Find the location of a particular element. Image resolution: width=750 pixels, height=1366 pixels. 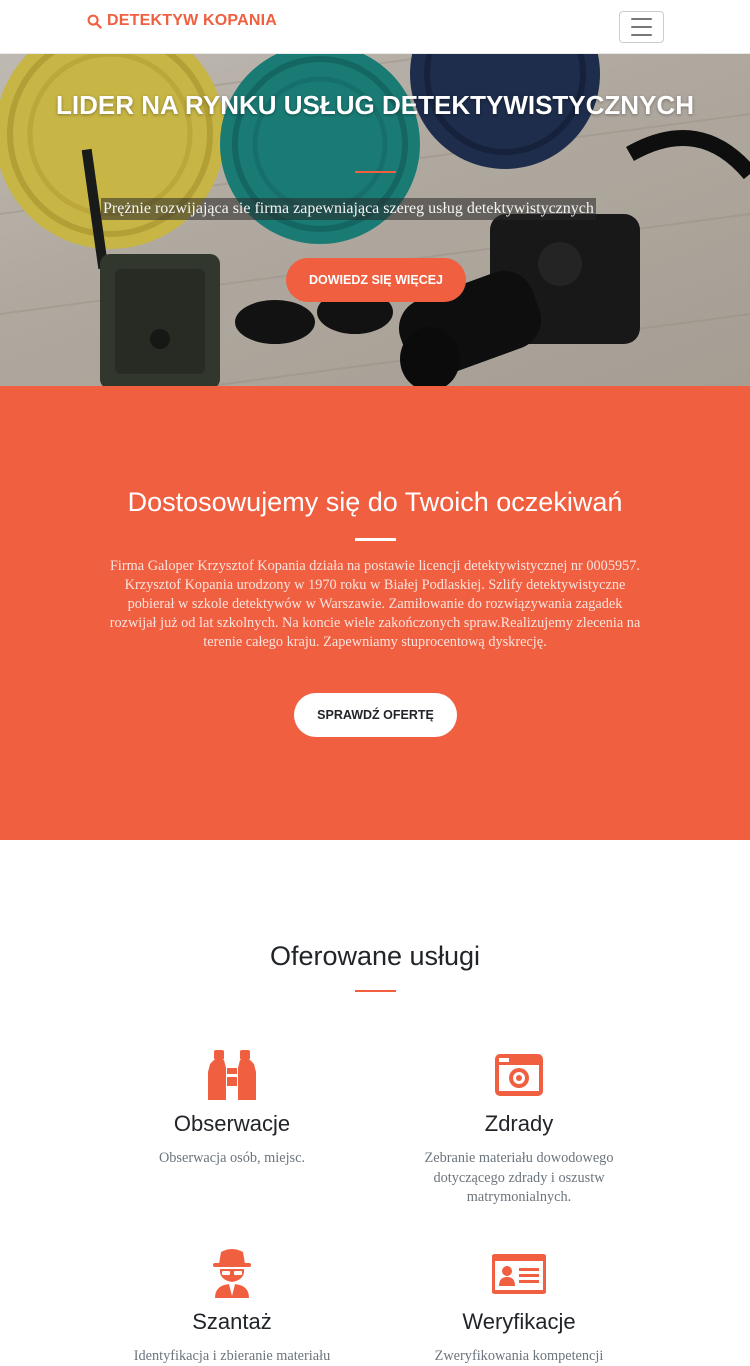

hero-title: LIDER NA RYNKU USŁUG DETEKTYWISTYCZNYCH is located at coordinates (375, 105).